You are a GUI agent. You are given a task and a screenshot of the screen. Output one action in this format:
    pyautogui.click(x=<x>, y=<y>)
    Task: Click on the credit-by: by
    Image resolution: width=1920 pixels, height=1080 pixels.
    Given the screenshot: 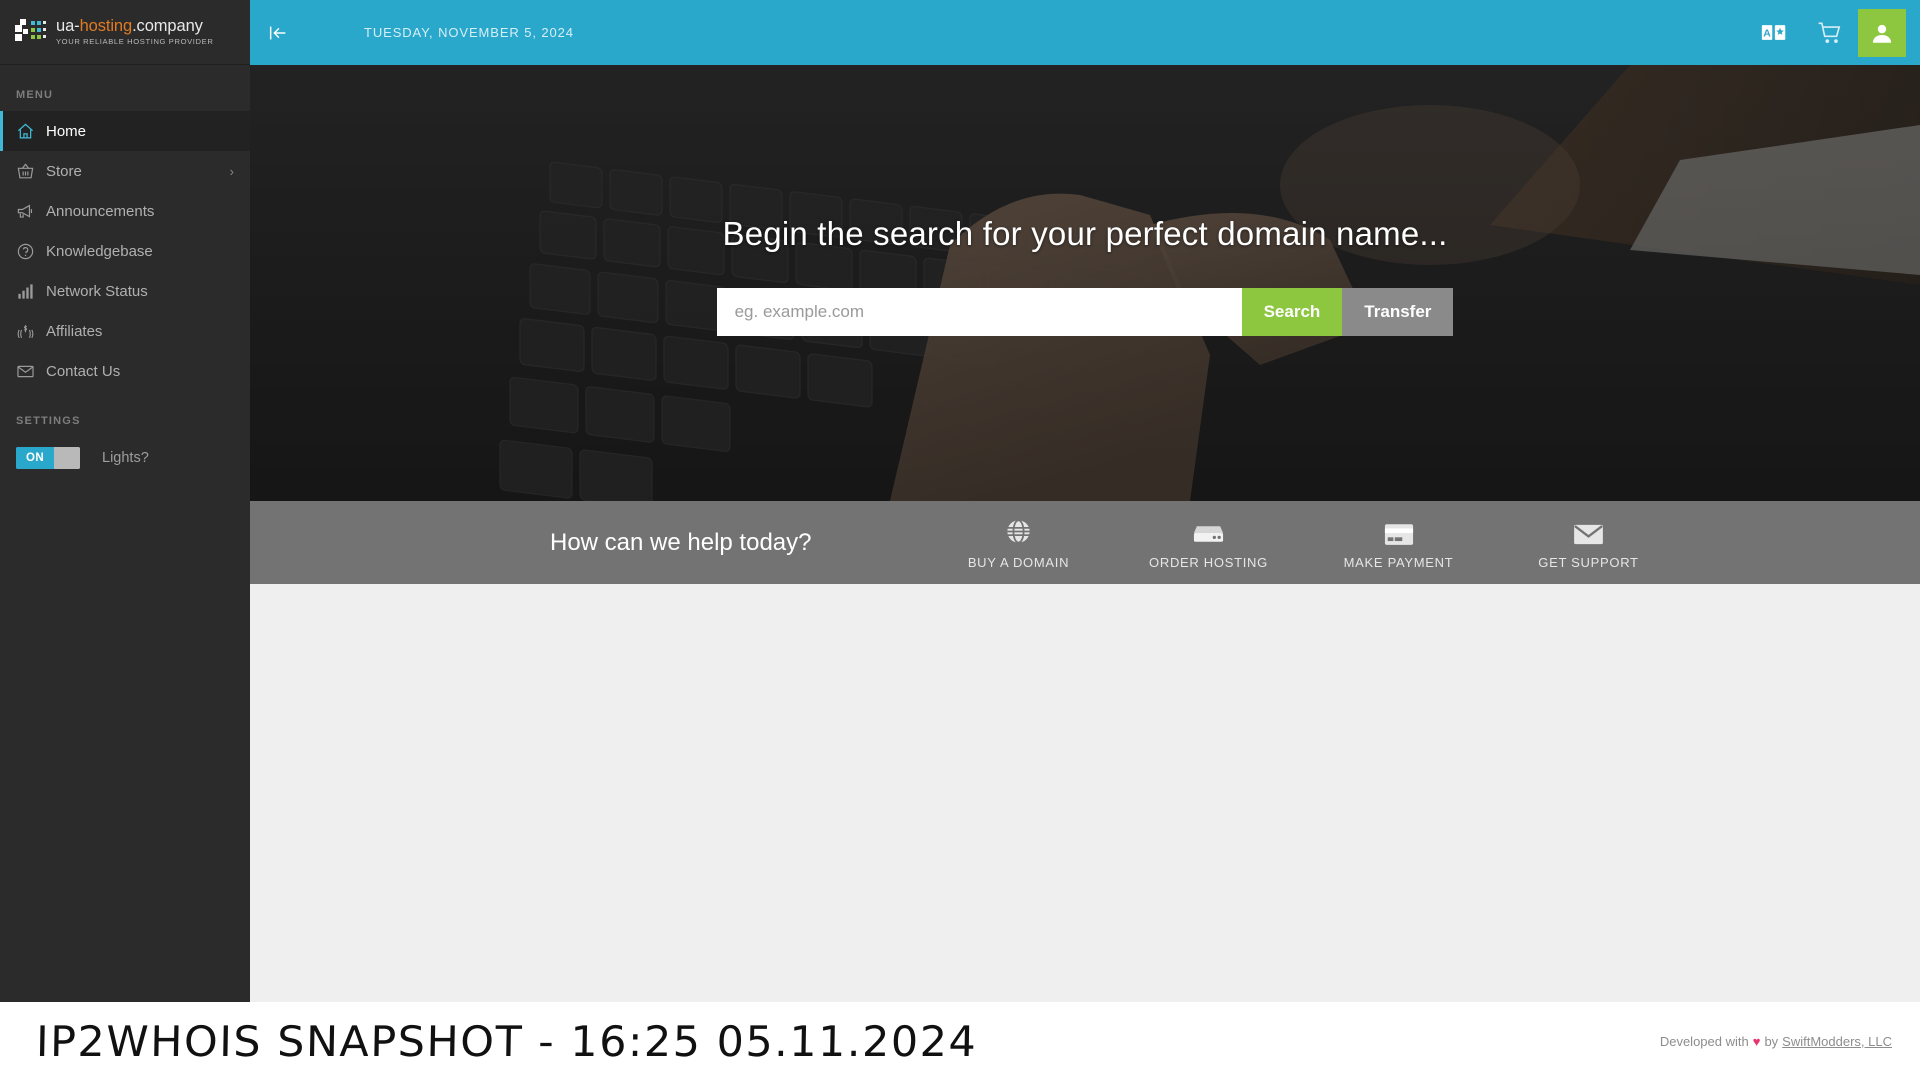 What is the action you would take?
    pyautogui.click(x=1771, y=1041)
    